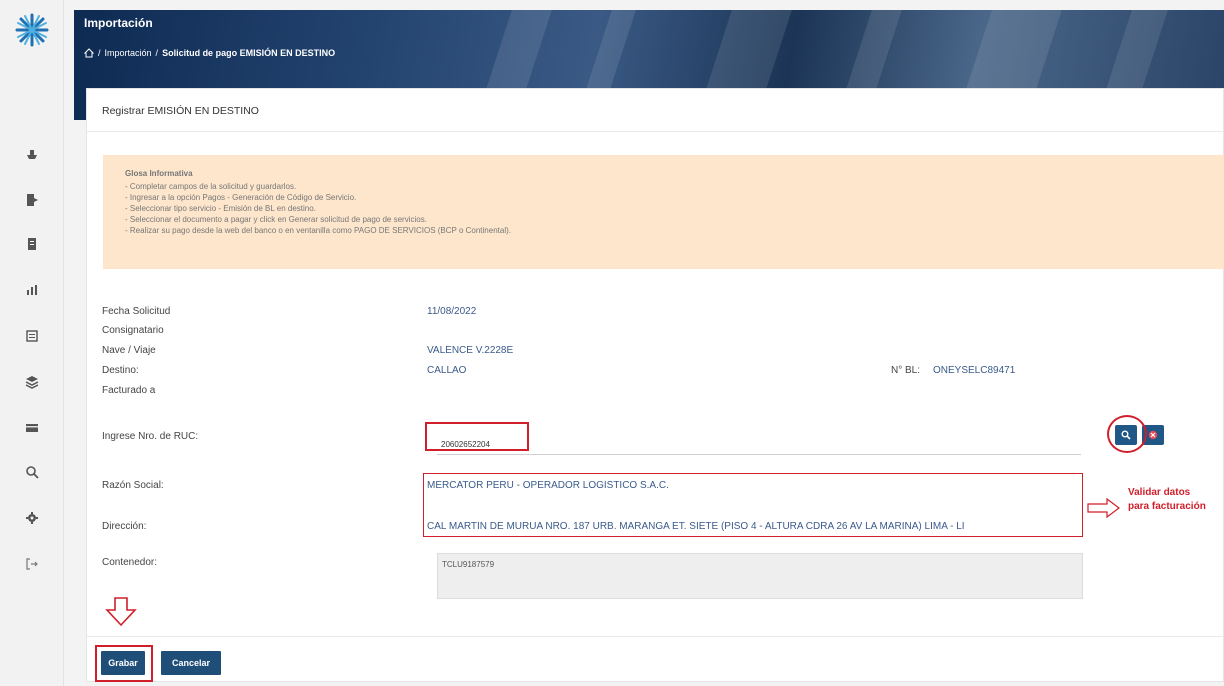 The height and width of the screenshot is (686, 1224). What do you see at coordinates (128, 53) in the screenshot?
I see `breadcrumb-item: Importación` at bounding box center [128, 53].